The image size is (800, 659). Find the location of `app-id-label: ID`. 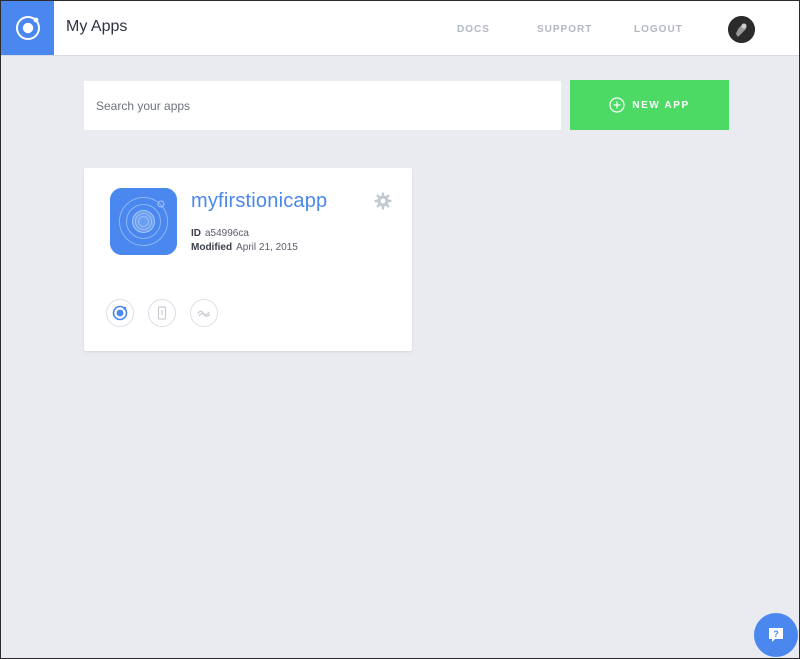

app-id-label: ID is located at coordinates (196, 233).